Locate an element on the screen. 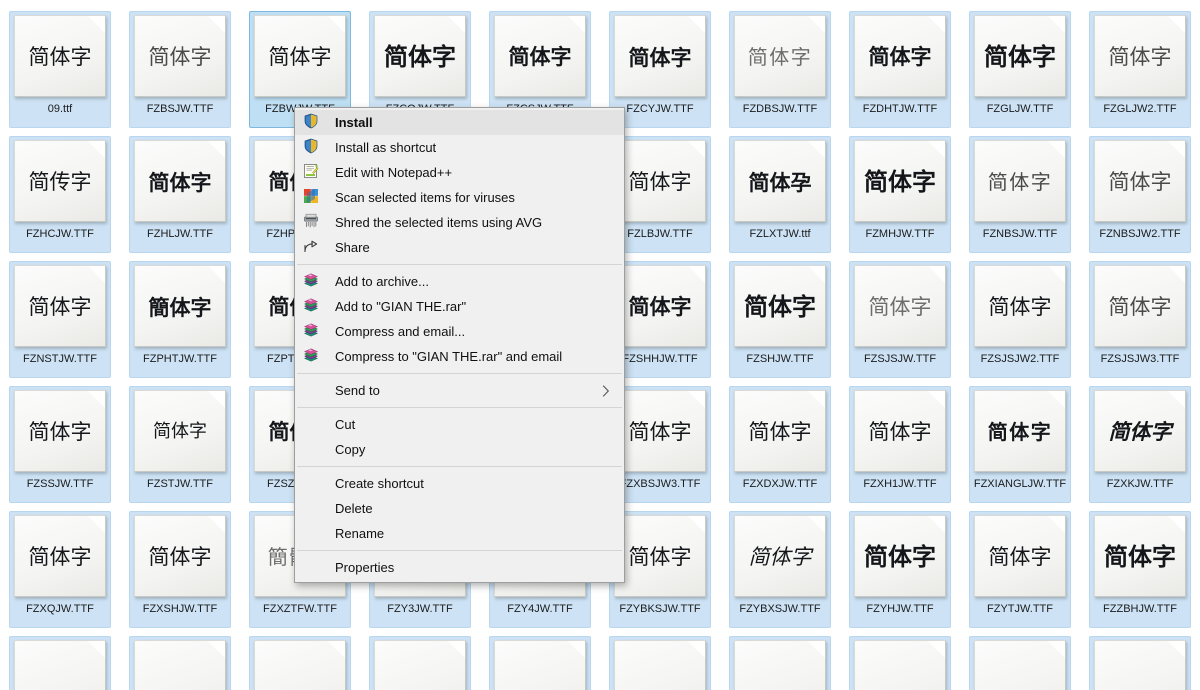  file-tile: 简体字 FZSHJW.TTF is located at coordinates (780, 320).